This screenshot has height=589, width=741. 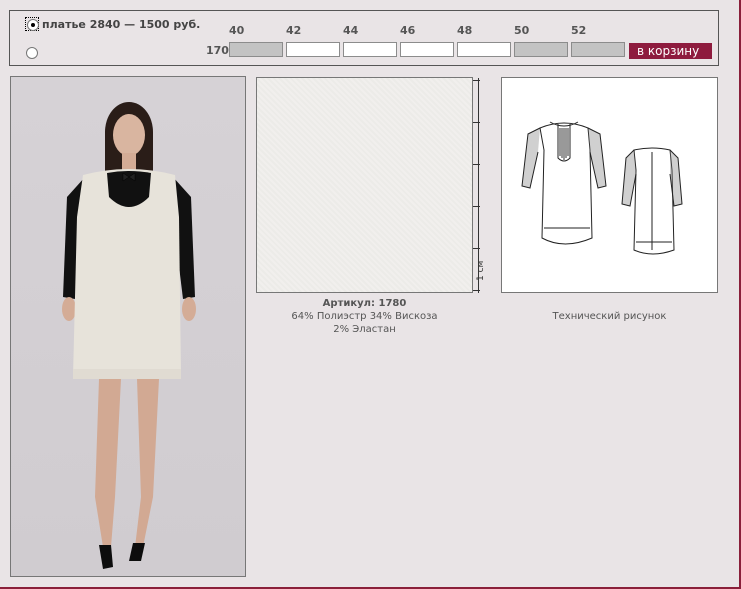 What do you see at coordinates (602, 188) in the screenshot?
I see `dress-sketch` at bounding box center [602, 188].